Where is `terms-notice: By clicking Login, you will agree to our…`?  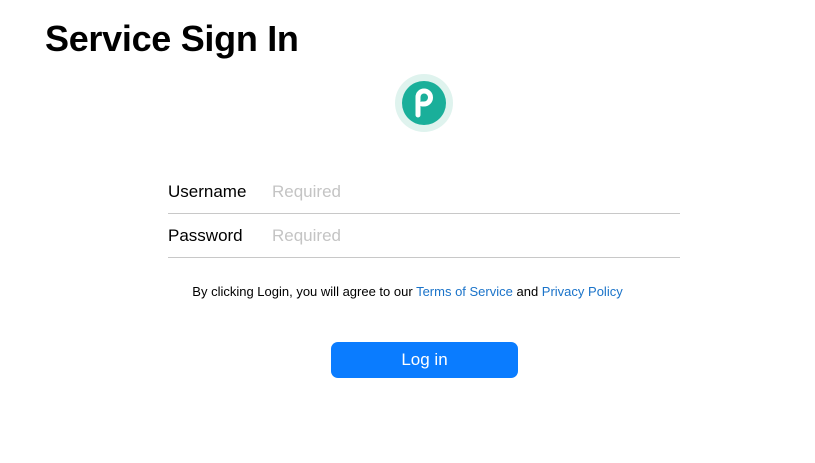 terms-notice: By clicking Login, you will agree to our… is located at coordinates (407, 291).